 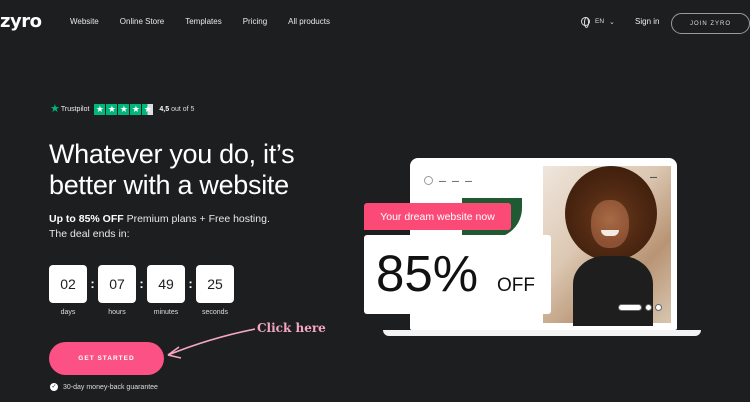 What do you see at coordinates (68, 284) in the screenshot?
I see `countdown-value: 02` at bounding box center [68, 284].